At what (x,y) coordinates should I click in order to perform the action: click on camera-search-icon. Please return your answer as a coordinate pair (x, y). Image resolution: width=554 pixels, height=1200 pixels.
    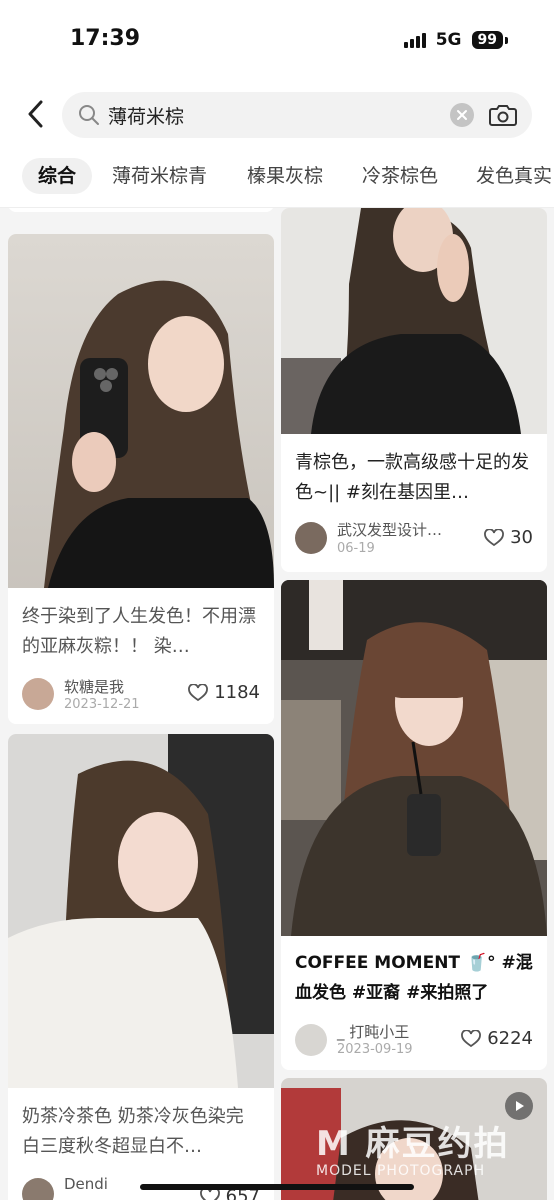
    Looking at the image, I should click on (503, 115).